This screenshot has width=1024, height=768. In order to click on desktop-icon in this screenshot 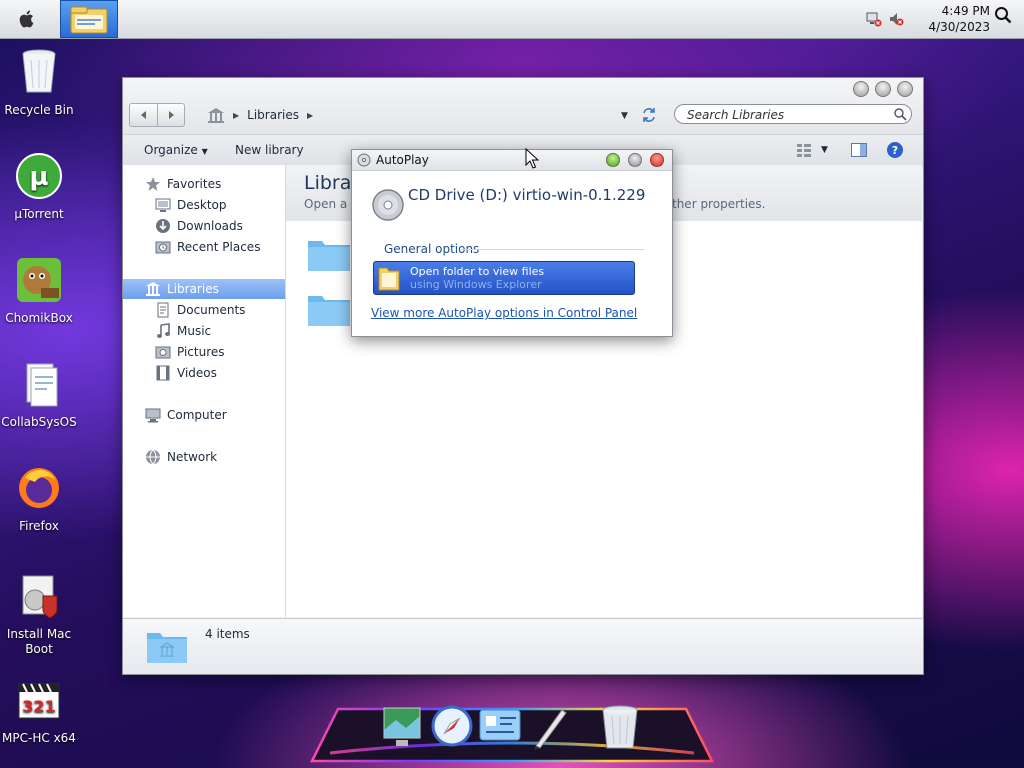, I will do `click(163, 205)`.